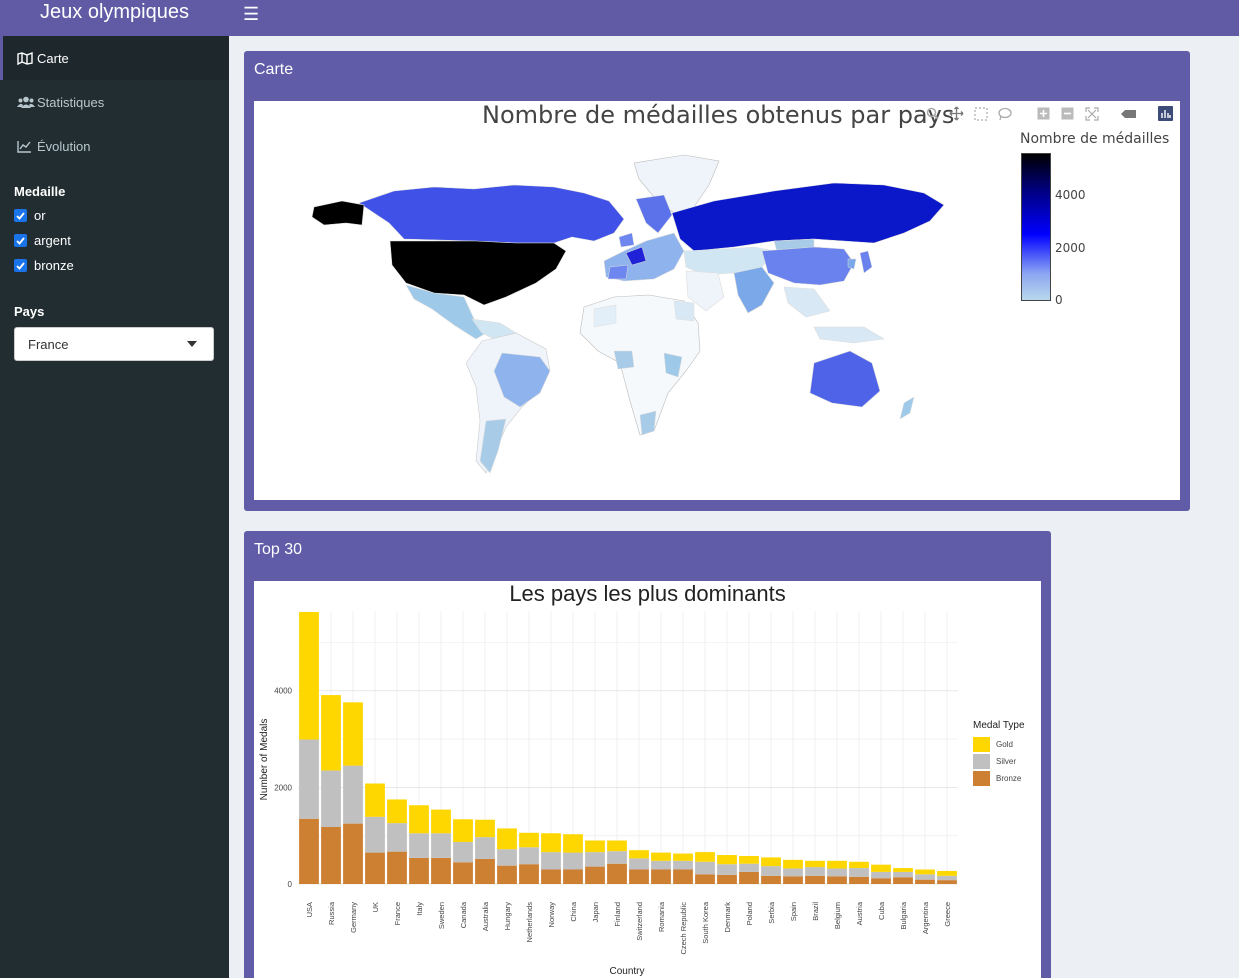  Describe the element at coordinates (551, 915) in the screenshot. I see `x-tick-label: Norway` at that location.